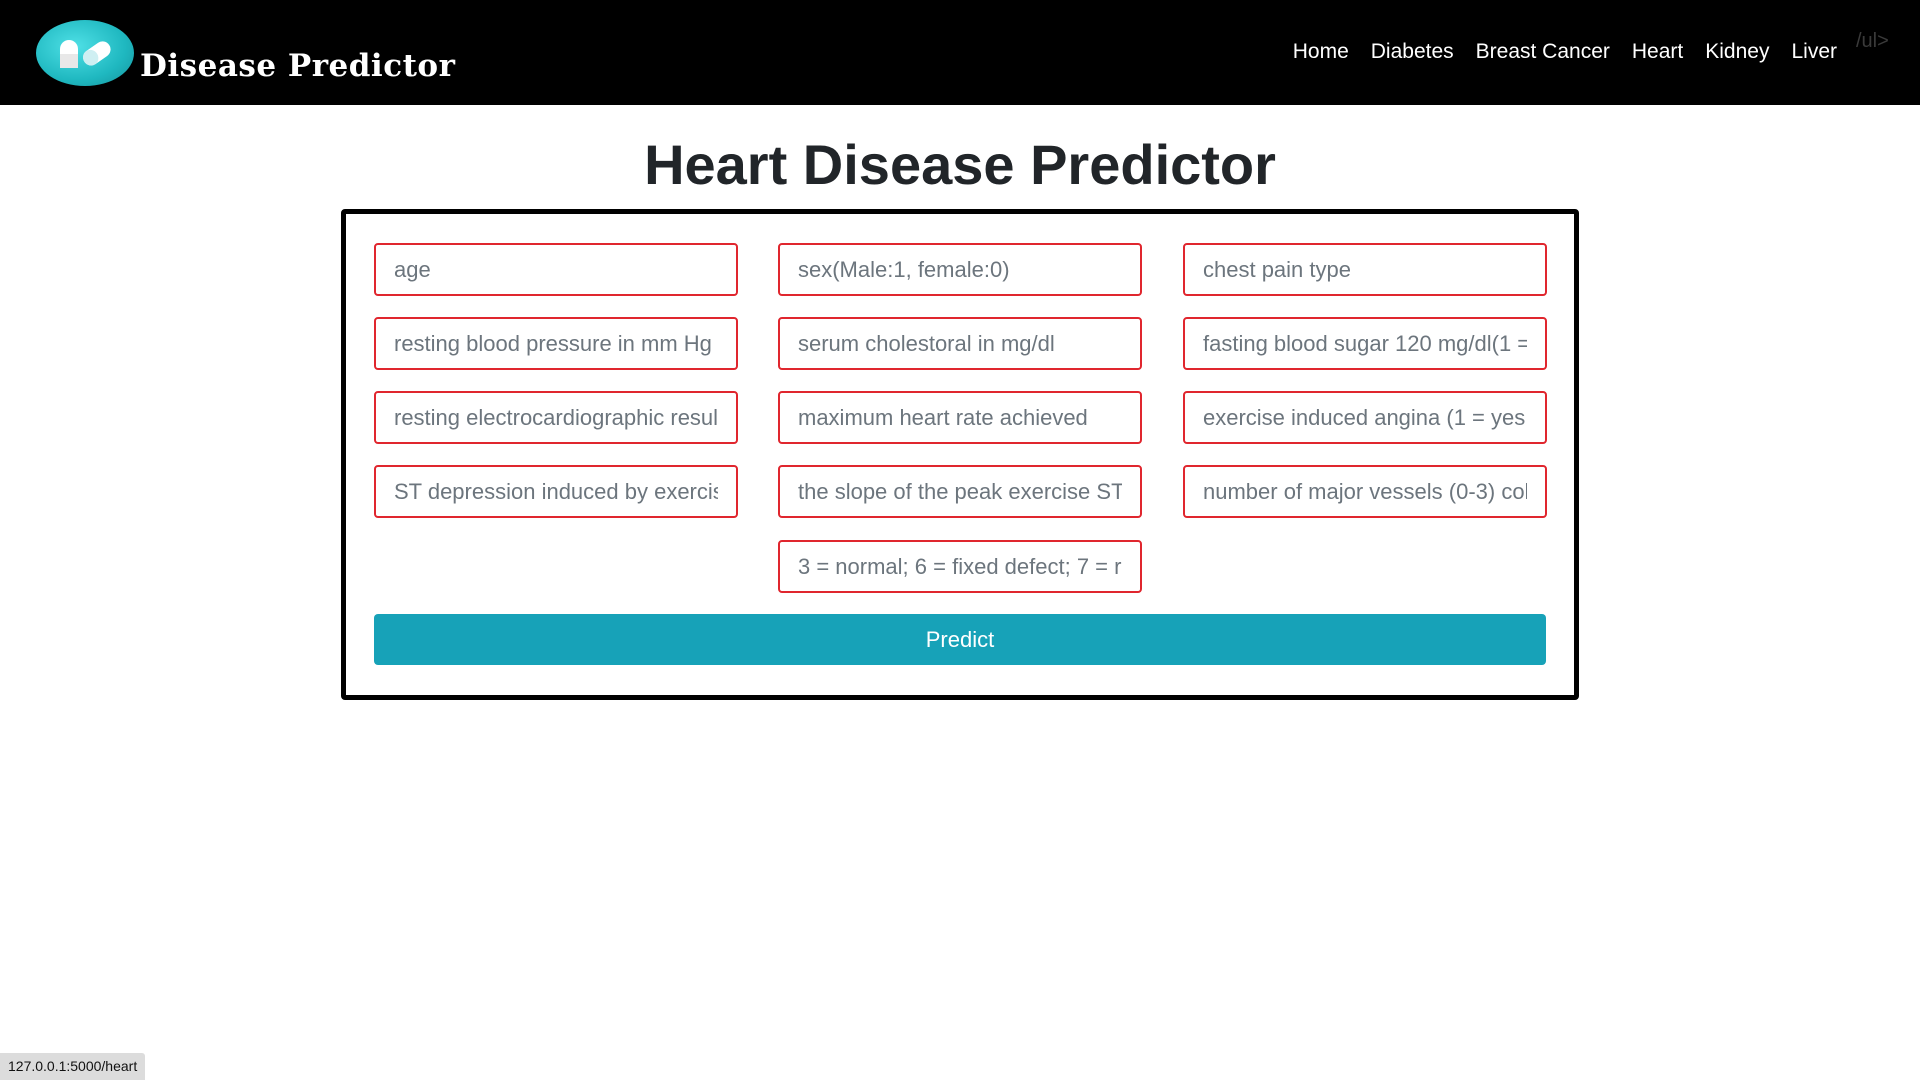  Describe the element at coordinates (556, 269) in the screenshot. I see `age-field` at that location.